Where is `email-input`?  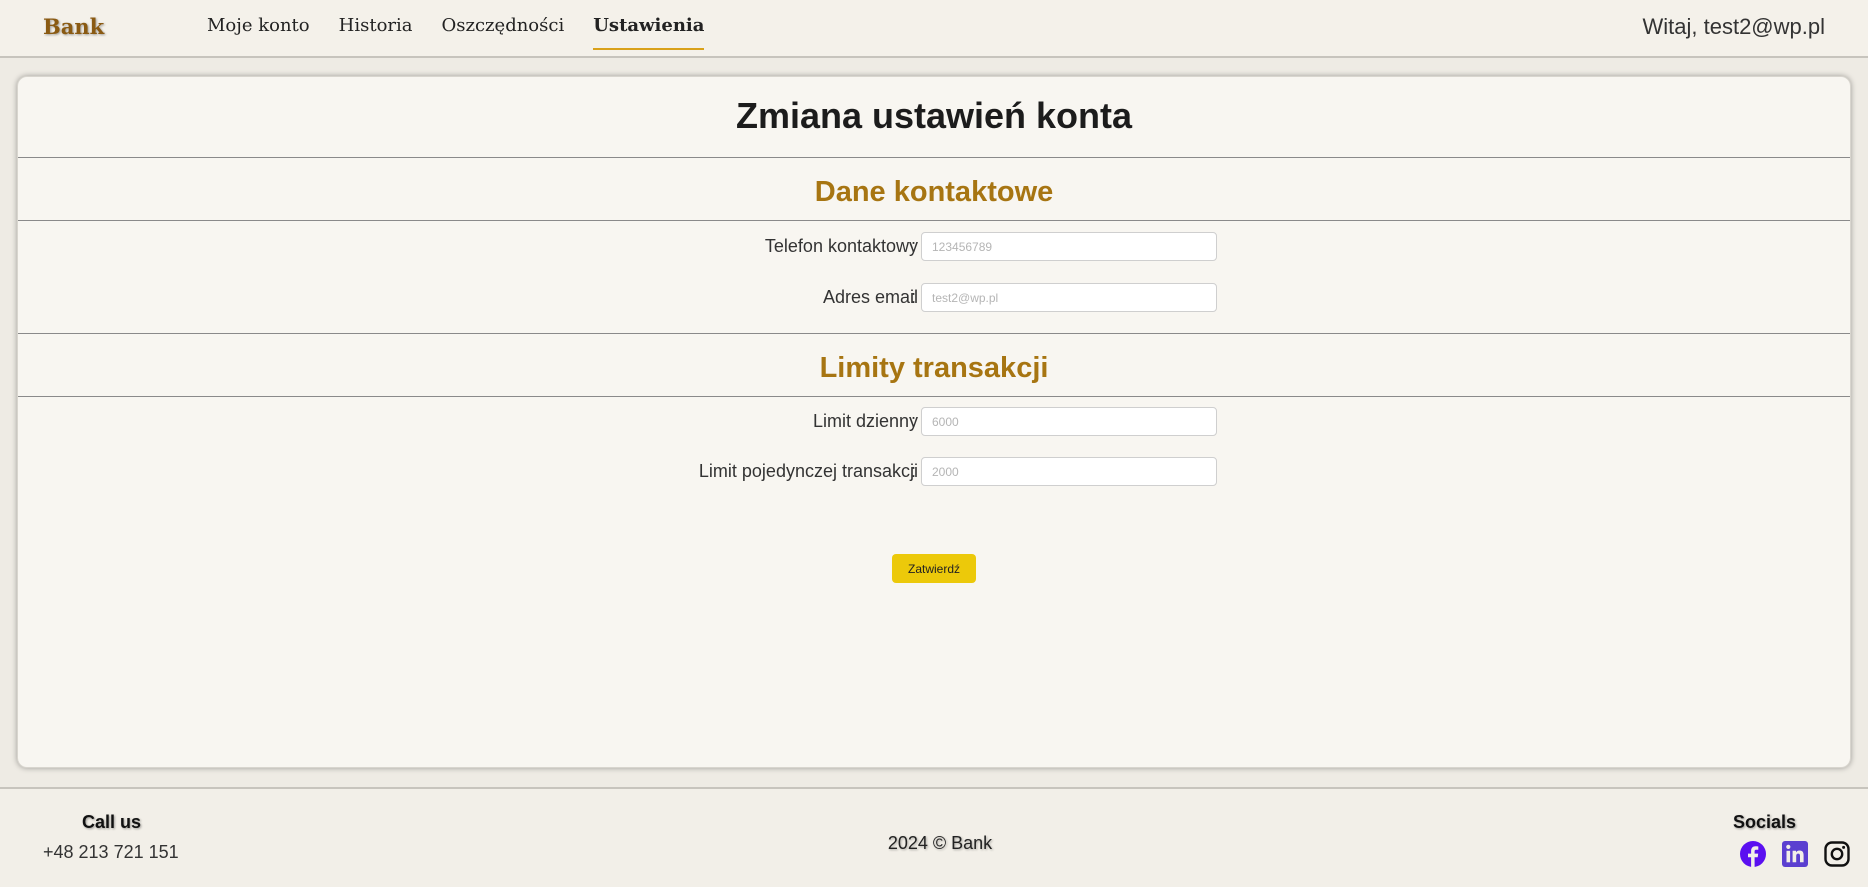
email-input is located at coordinates (1069, 297).